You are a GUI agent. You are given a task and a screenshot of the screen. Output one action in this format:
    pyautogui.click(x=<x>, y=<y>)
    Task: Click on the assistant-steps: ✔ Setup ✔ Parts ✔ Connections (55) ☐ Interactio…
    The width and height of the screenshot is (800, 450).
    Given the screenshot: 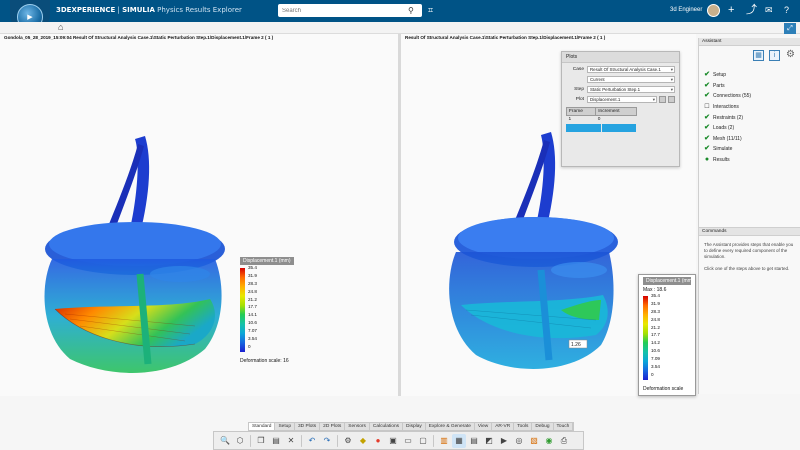 What is the action you would take?
    pyautogui.click(x=749, y=117)
    